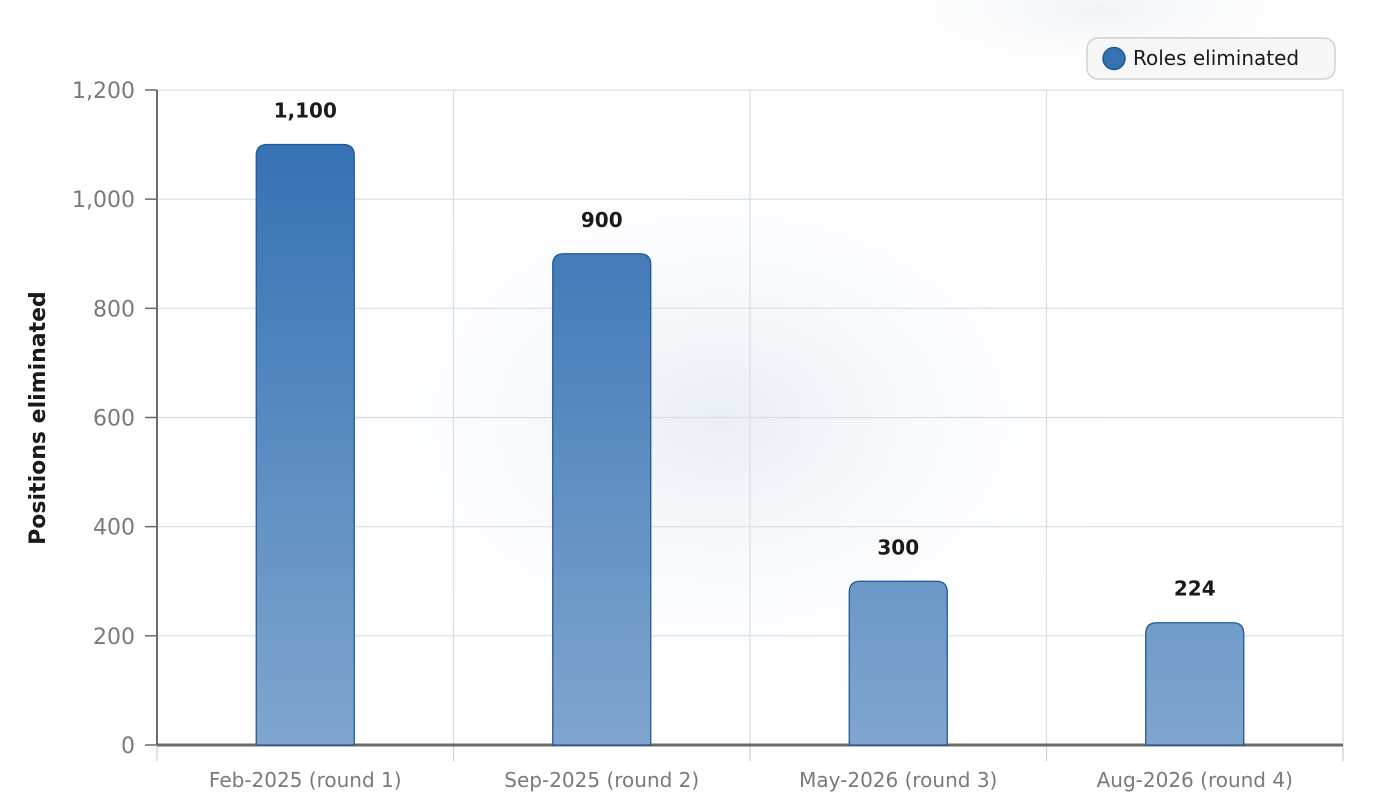 The height and width of the screenshot is (808, 1380). Describe the element at coordinates (114, 528) in the screenshot. I see `y-tick-label: 400` at that location.